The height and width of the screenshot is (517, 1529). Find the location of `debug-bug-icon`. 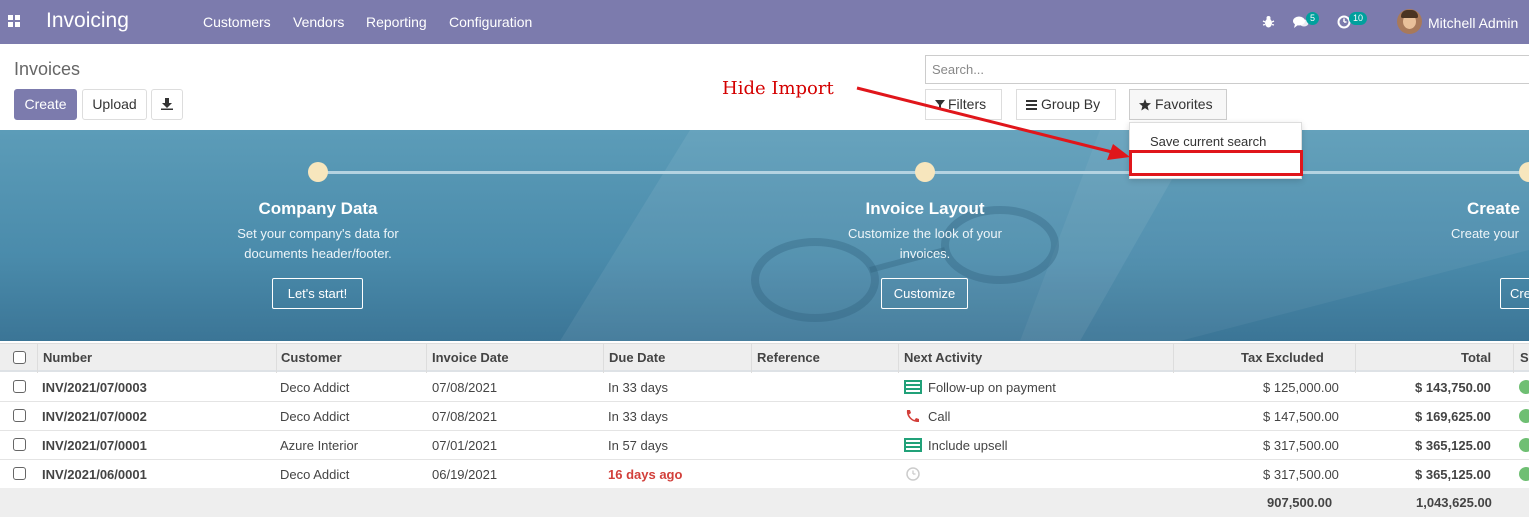

debug-bug-icon is located at coordinates (1269, 22).